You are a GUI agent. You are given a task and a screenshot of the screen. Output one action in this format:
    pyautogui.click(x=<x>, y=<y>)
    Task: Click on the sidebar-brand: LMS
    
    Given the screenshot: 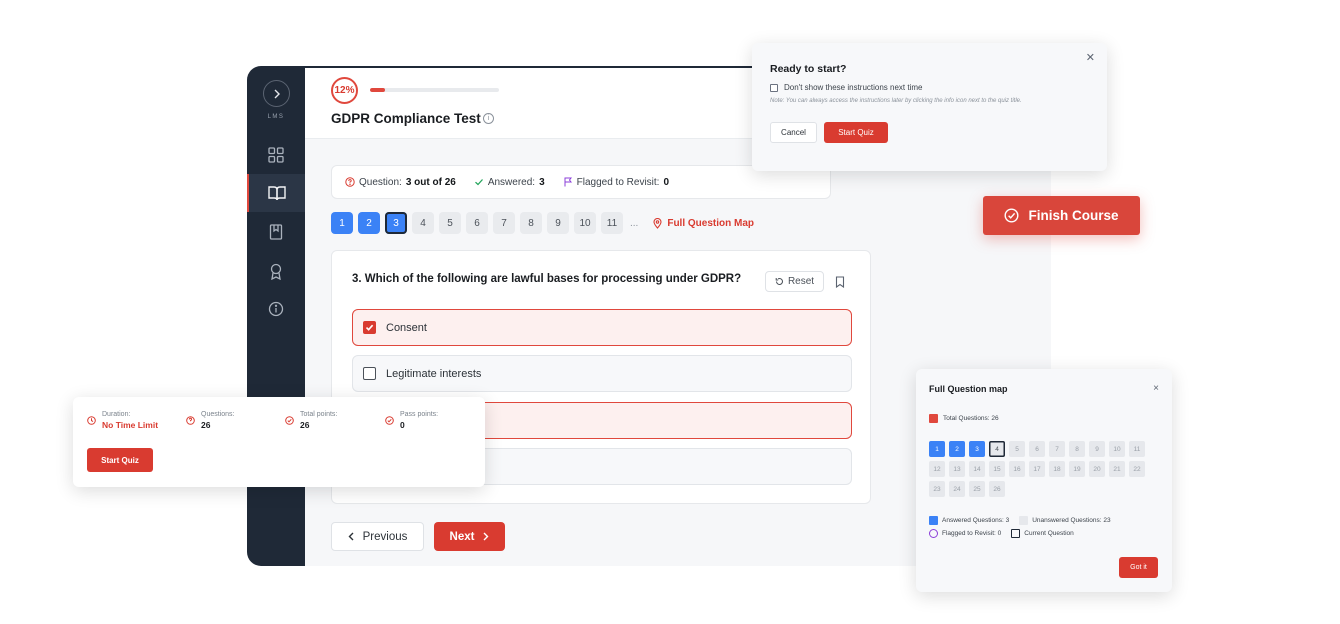 What is the action you would take?
    pyautogui.click(x=276, y=117)
    